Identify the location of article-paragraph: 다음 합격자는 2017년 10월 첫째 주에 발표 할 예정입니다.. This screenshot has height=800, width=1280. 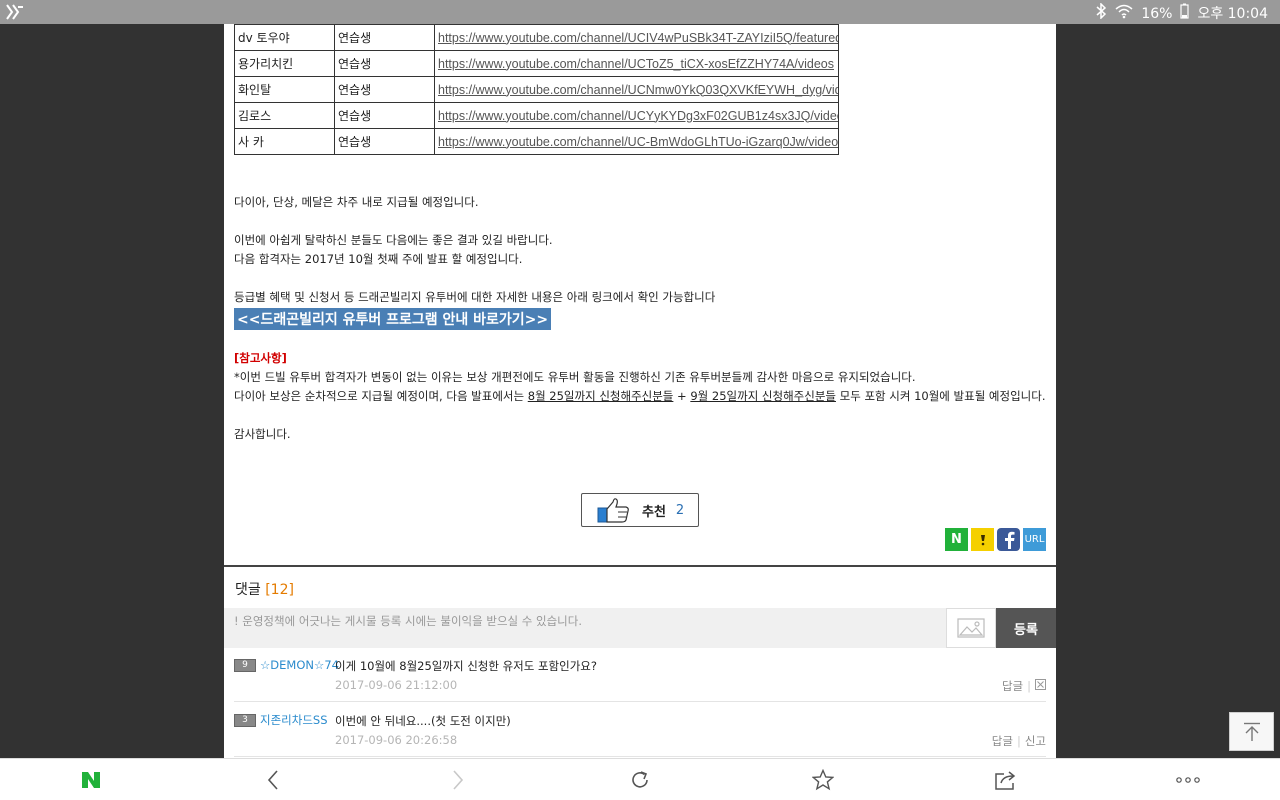
(378, 259).